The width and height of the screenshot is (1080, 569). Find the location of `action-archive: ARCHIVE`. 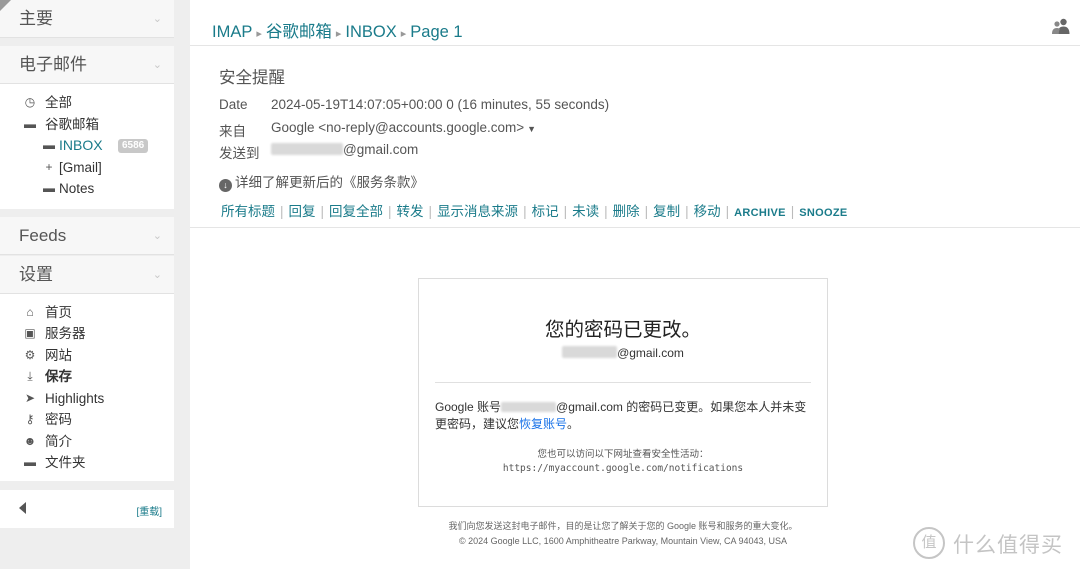

action-archive: ARCHIVE is located at coordinates (760, 213).